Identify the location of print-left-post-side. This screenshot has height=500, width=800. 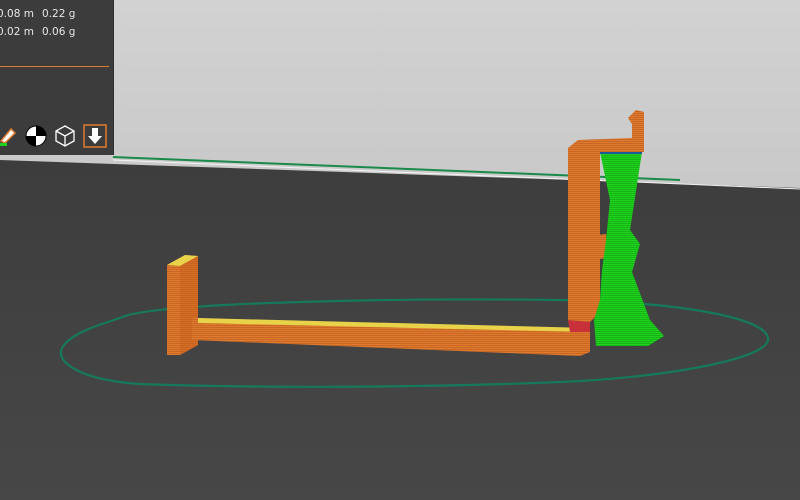
(189, 305).